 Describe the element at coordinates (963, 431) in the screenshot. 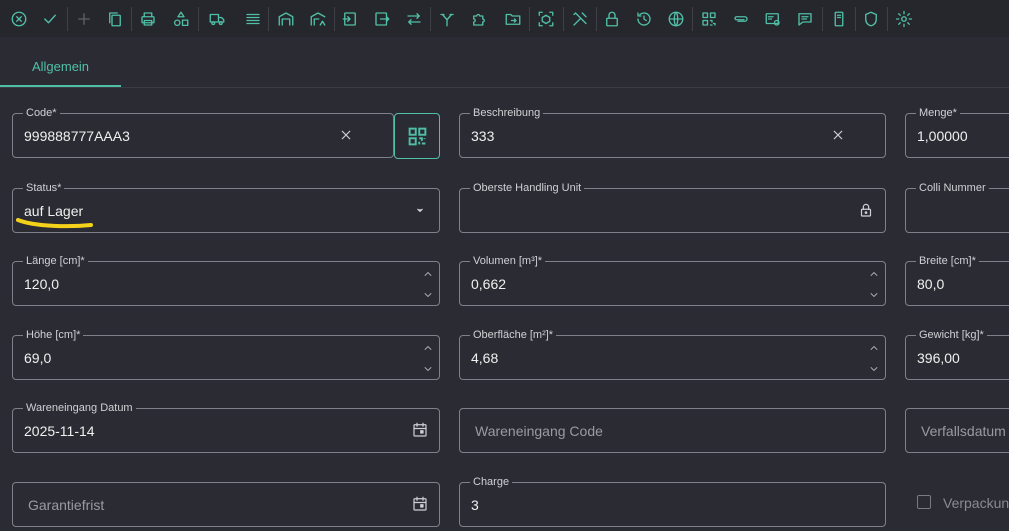

I see `verfallsdatum-placeholder: Verfallsdatum` at that location.